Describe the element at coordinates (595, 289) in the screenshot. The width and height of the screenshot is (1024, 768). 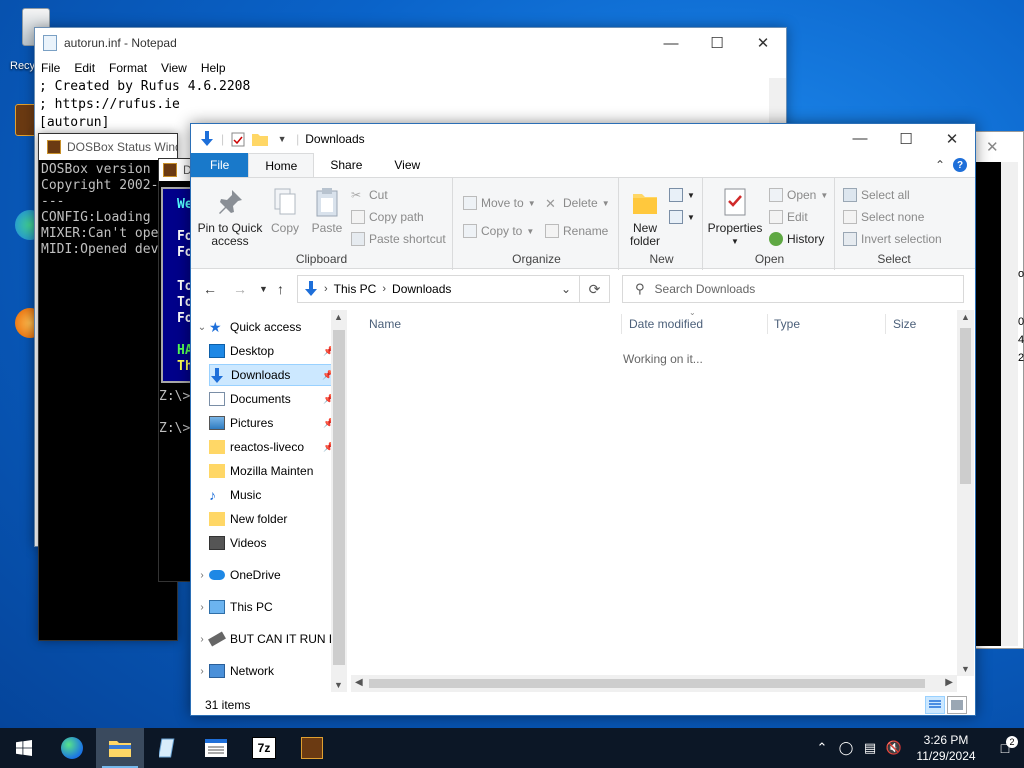
I see `refresh-button: ⟳` at that location.